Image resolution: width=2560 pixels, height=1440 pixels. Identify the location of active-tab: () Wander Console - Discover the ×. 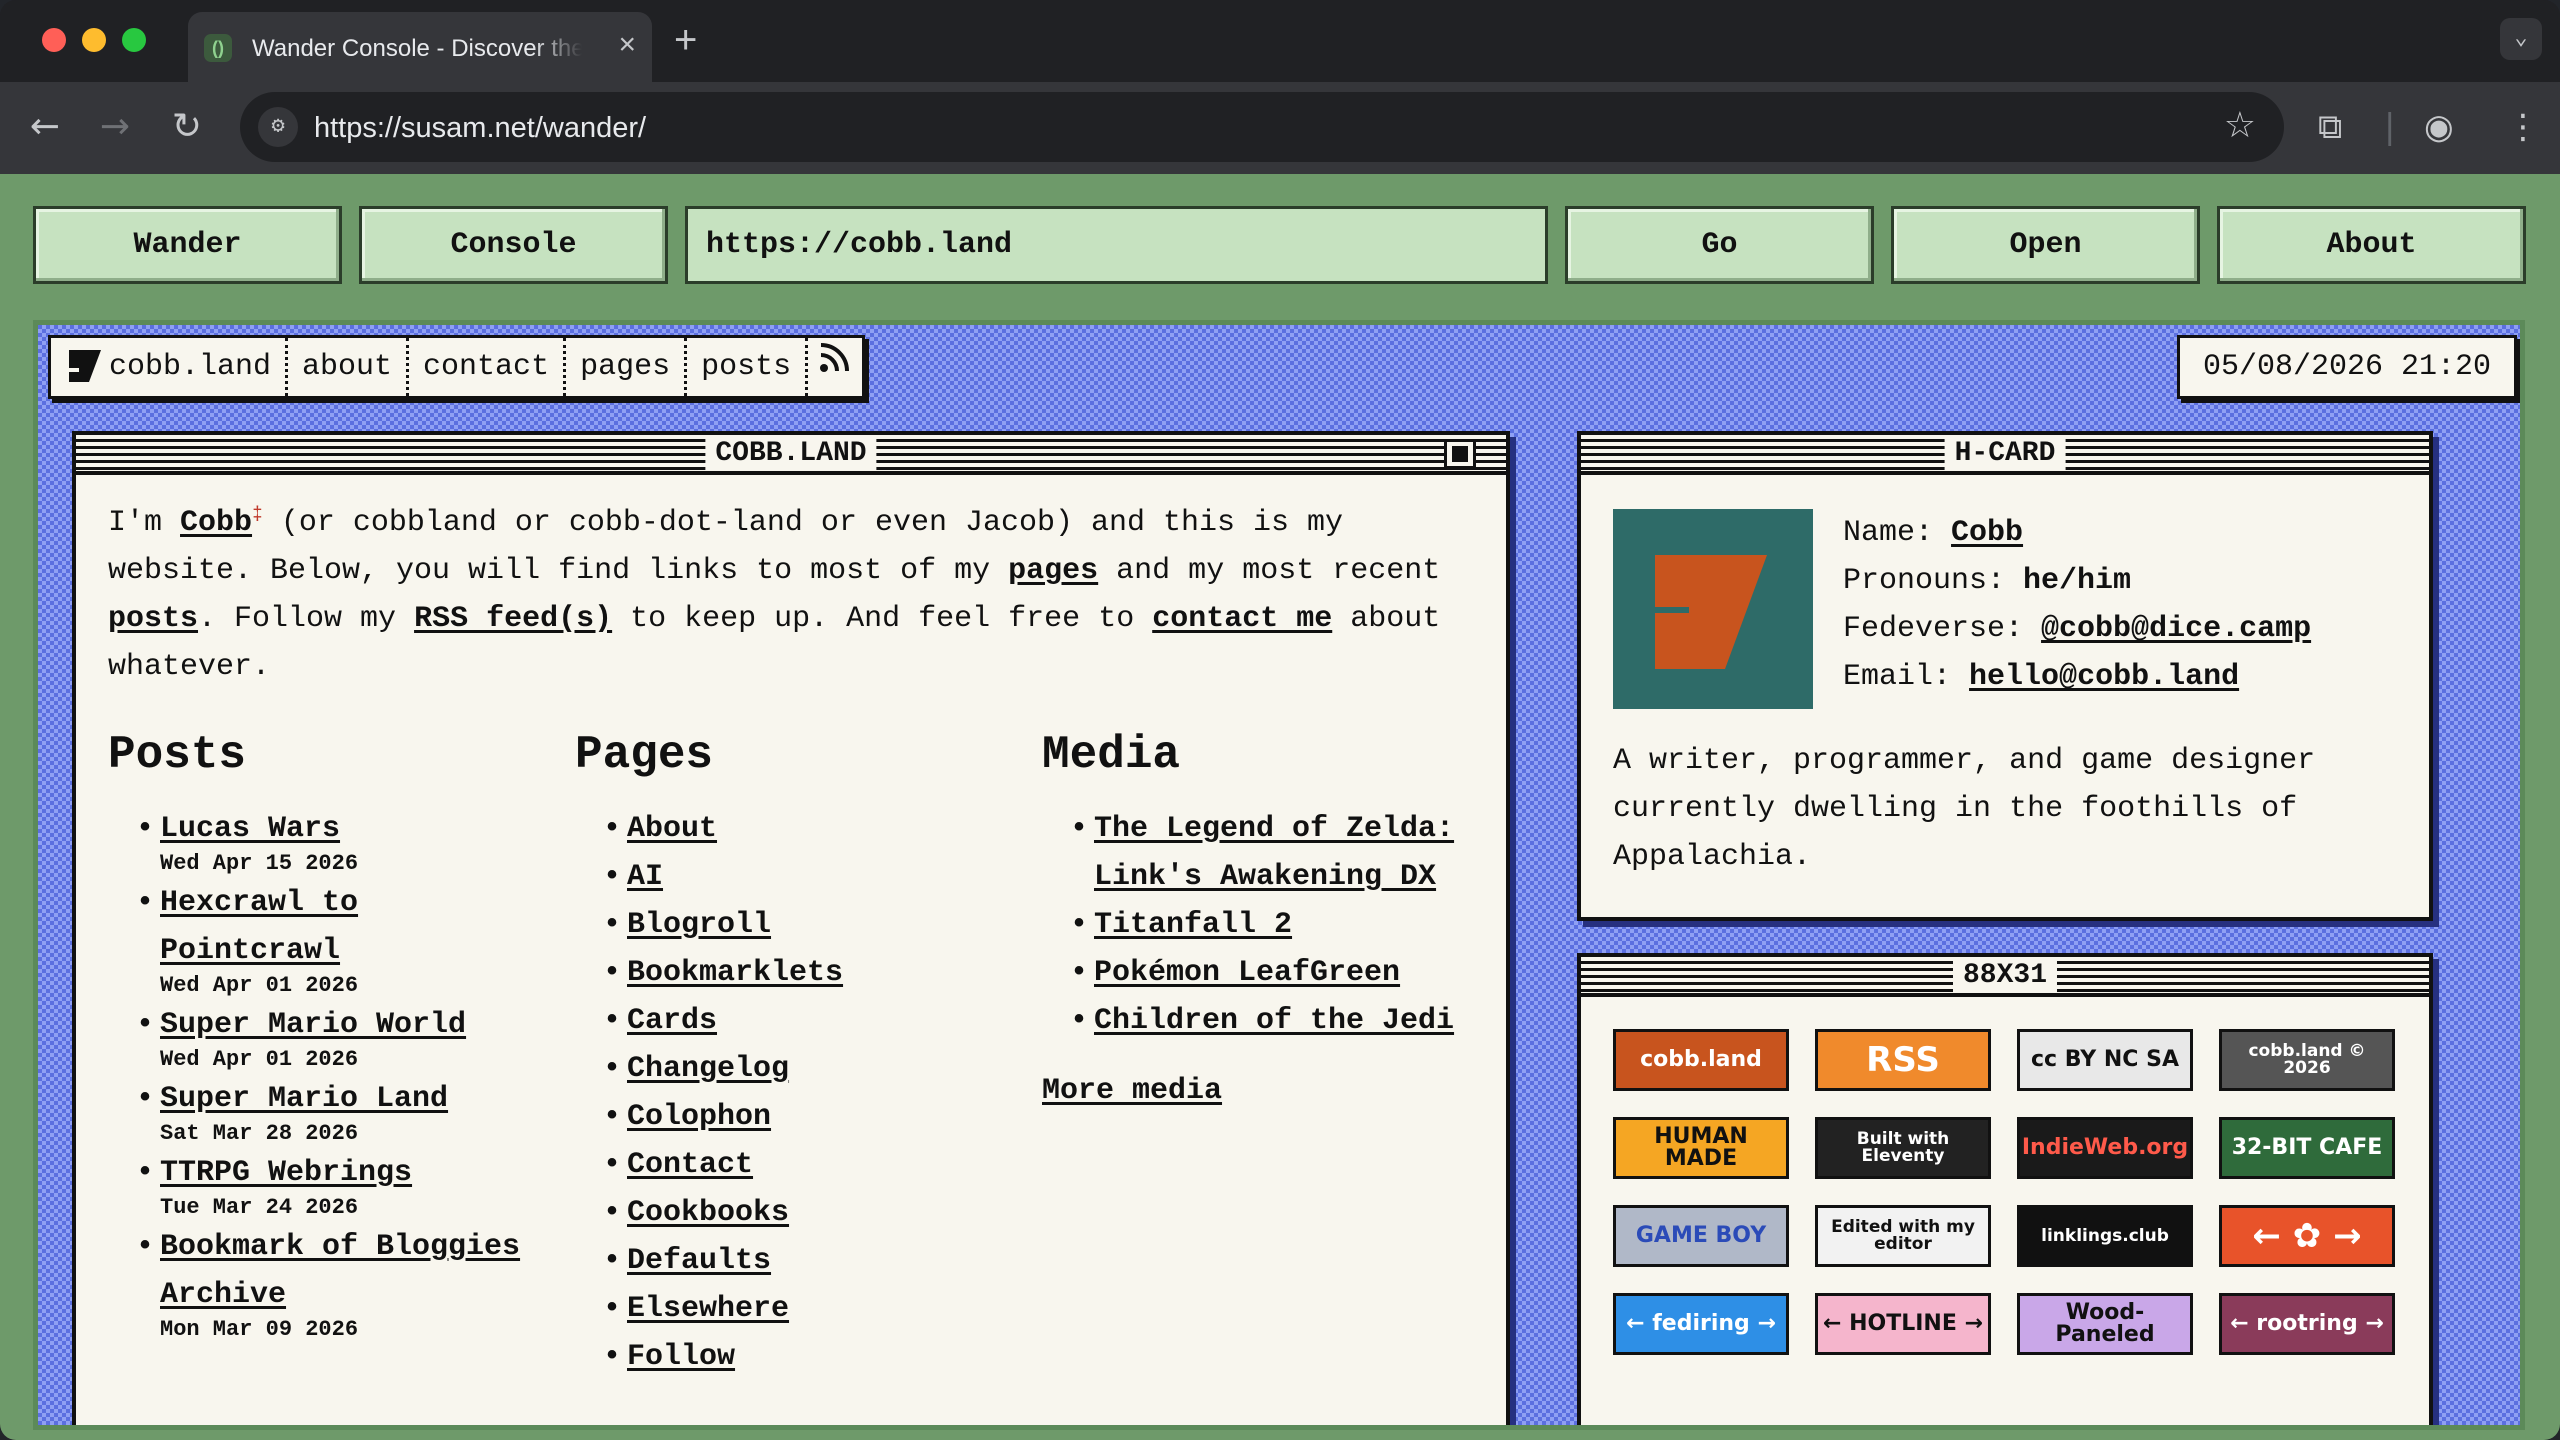
(420, 47).